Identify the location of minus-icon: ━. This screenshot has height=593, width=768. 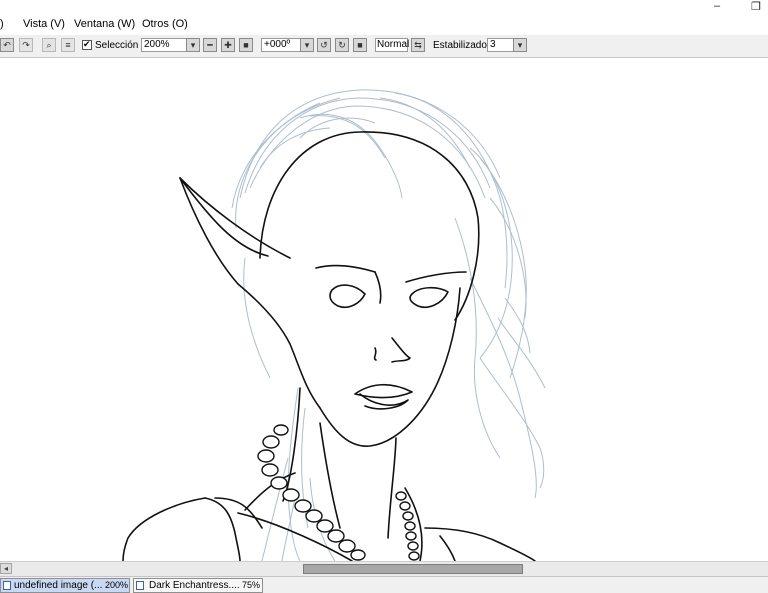
(210, 44).